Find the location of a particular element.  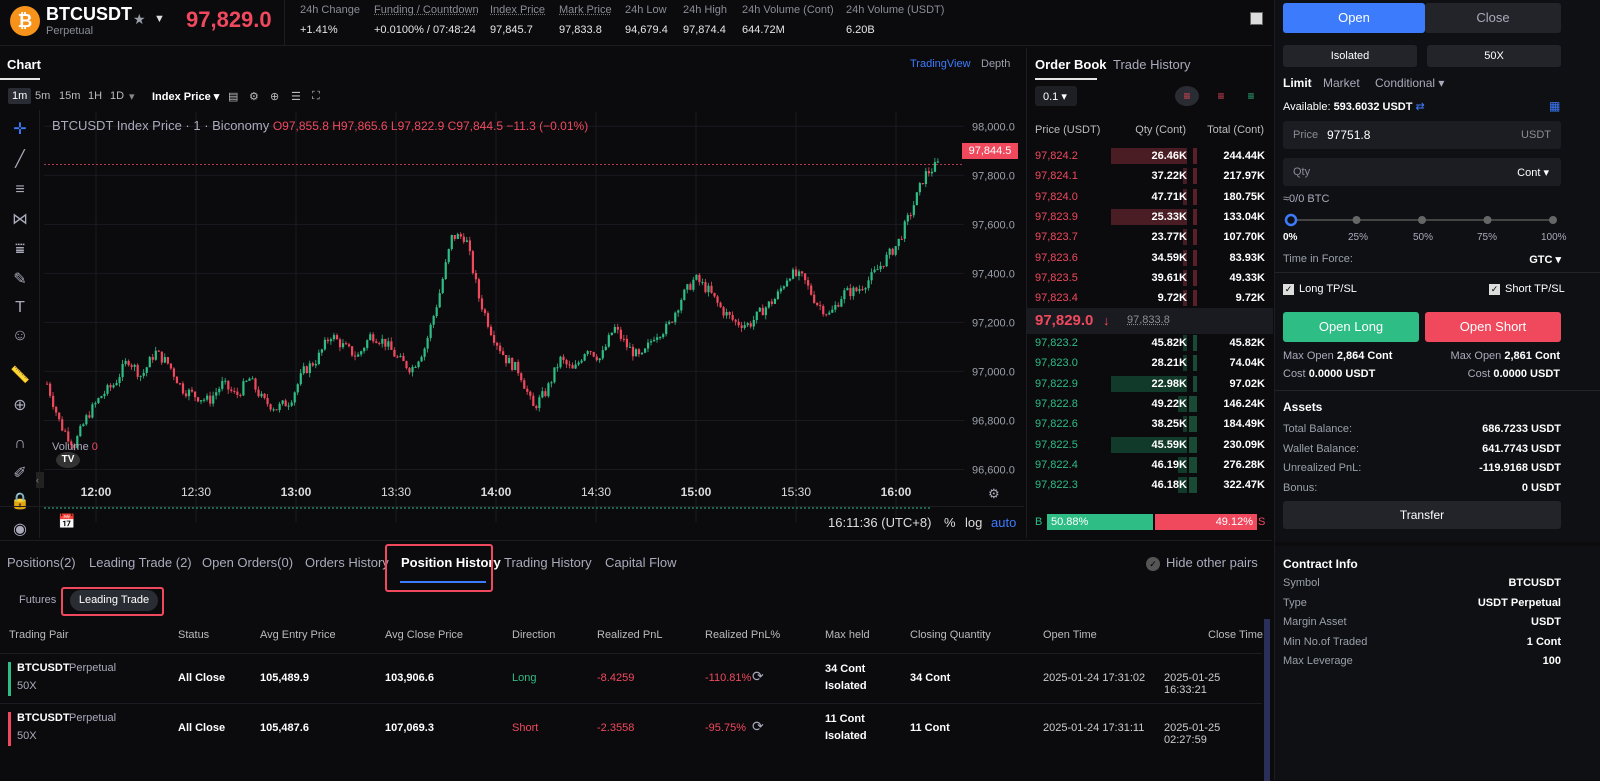

timeframe-1m: 1m is located at coordinates (19, 96).